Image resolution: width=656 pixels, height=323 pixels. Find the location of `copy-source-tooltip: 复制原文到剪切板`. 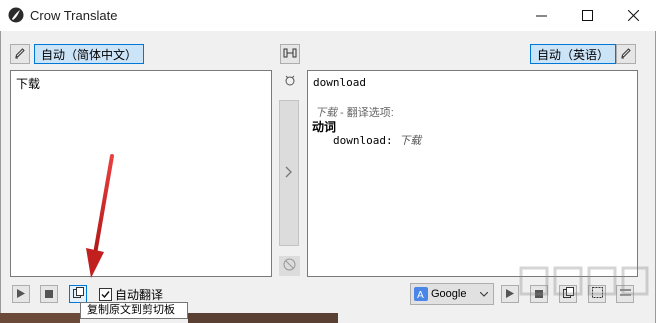

copy-source-tooltip: 复制原文到剪切板 is located at coordinates (134, 310).